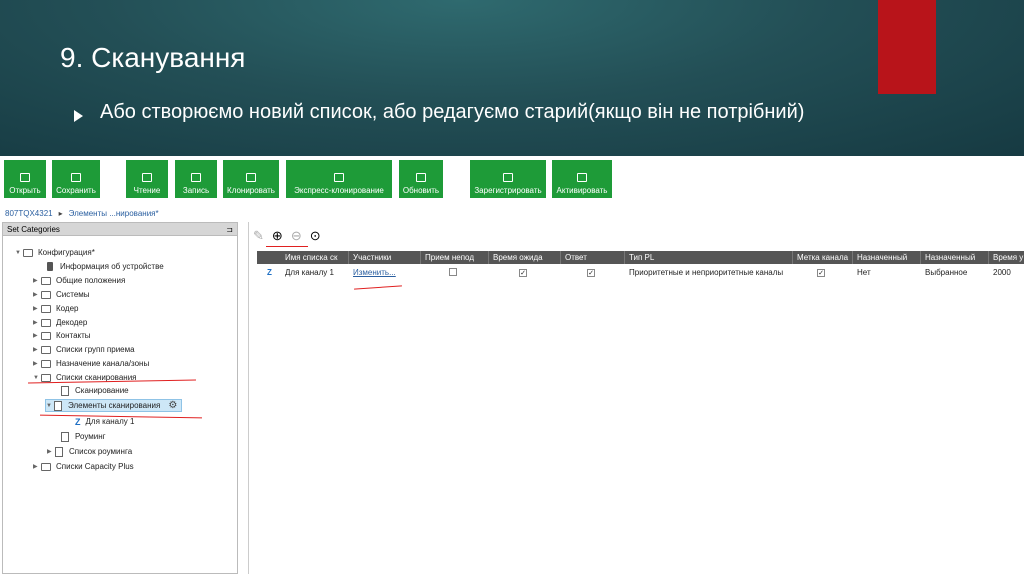 The height and width of the screenshot is (574, 1024). Describe the element at coordinates (172, 405) in the screenshot. I see `gear-icon: ⚙` at that location.